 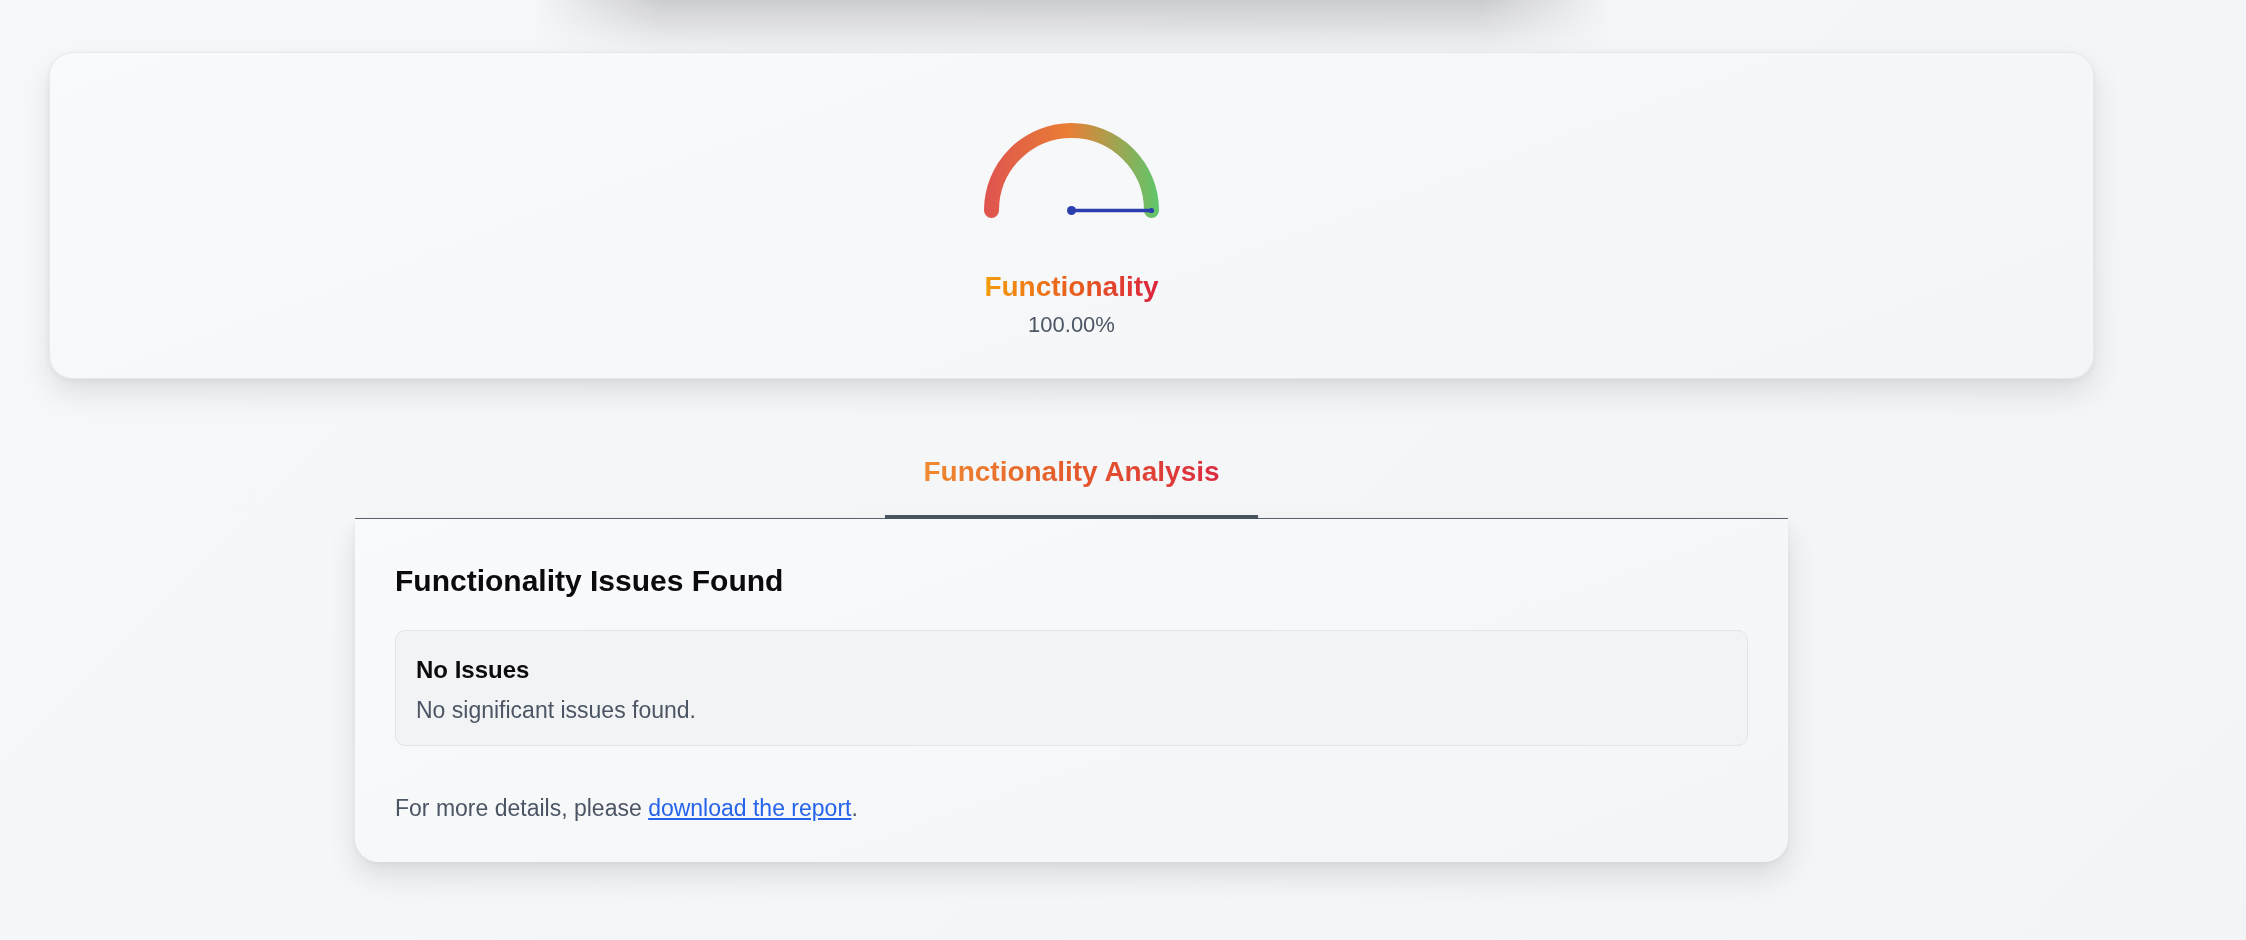 What do you see at coordinates (750, 808) in the screenshot?
I see `download-report-link: download the report` at bounding box center [750, 808].